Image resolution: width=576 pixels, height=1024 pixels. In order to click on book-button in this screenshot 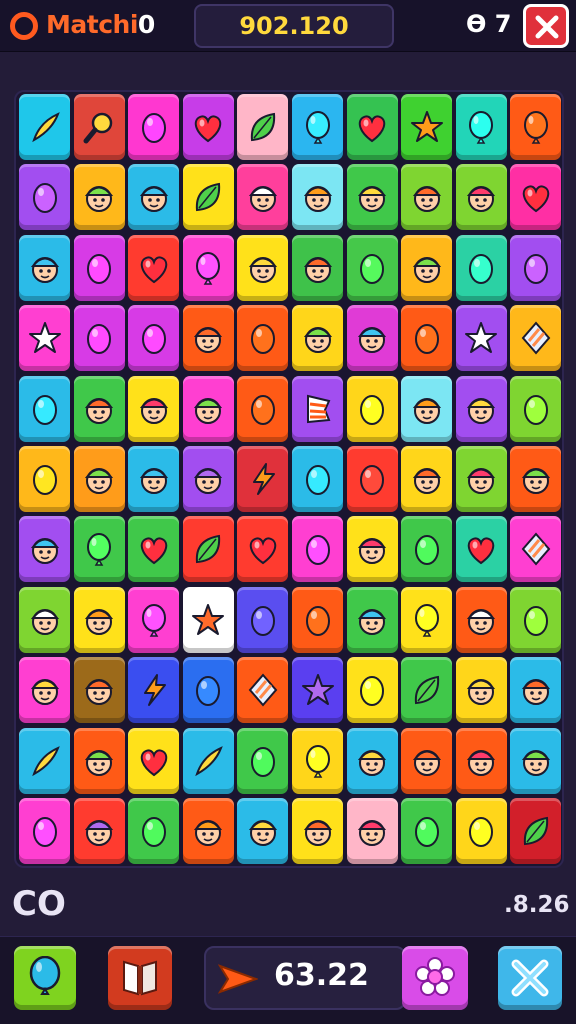, I will do `click(140, 978)`.